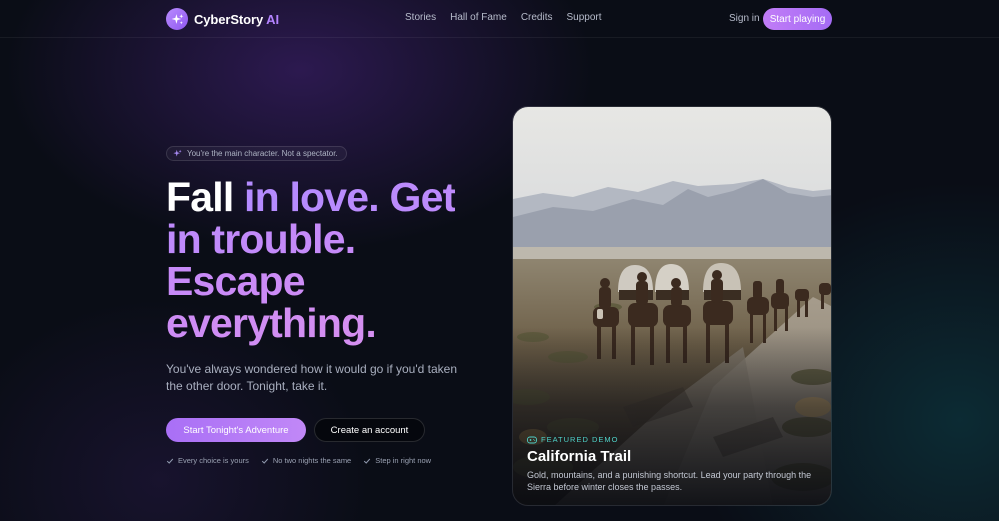 This screenshot has height=521, width=999. What do you see at coordinates (200, 197) in the screenshot?
I see `headline-white: Fall` at bounding box center [200, 197].